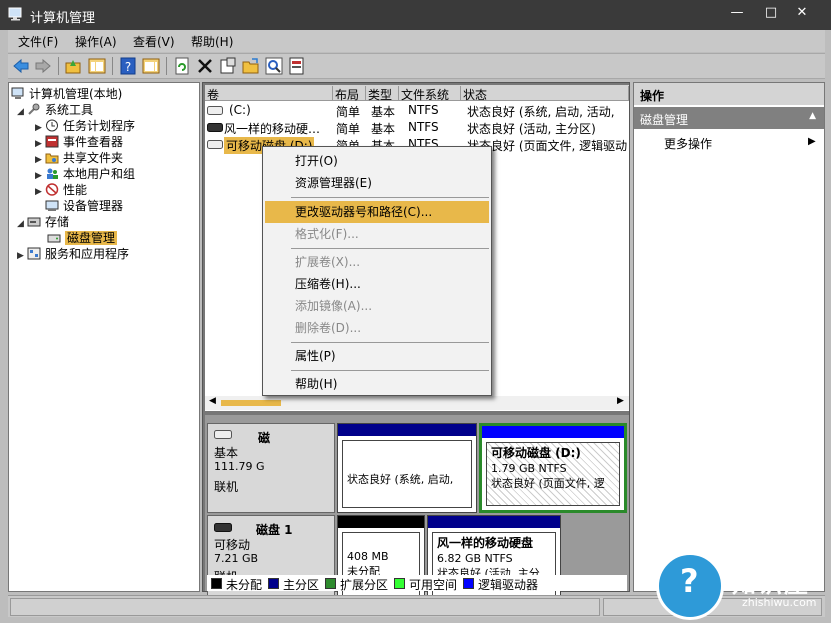 The width and height of the screenshot is (831, 623). What do you see at coordinates (85, 173) in the screenshot?
I see `tree-item-local-users: ▶ 本地用户和组` at bounding box center [85, 173].